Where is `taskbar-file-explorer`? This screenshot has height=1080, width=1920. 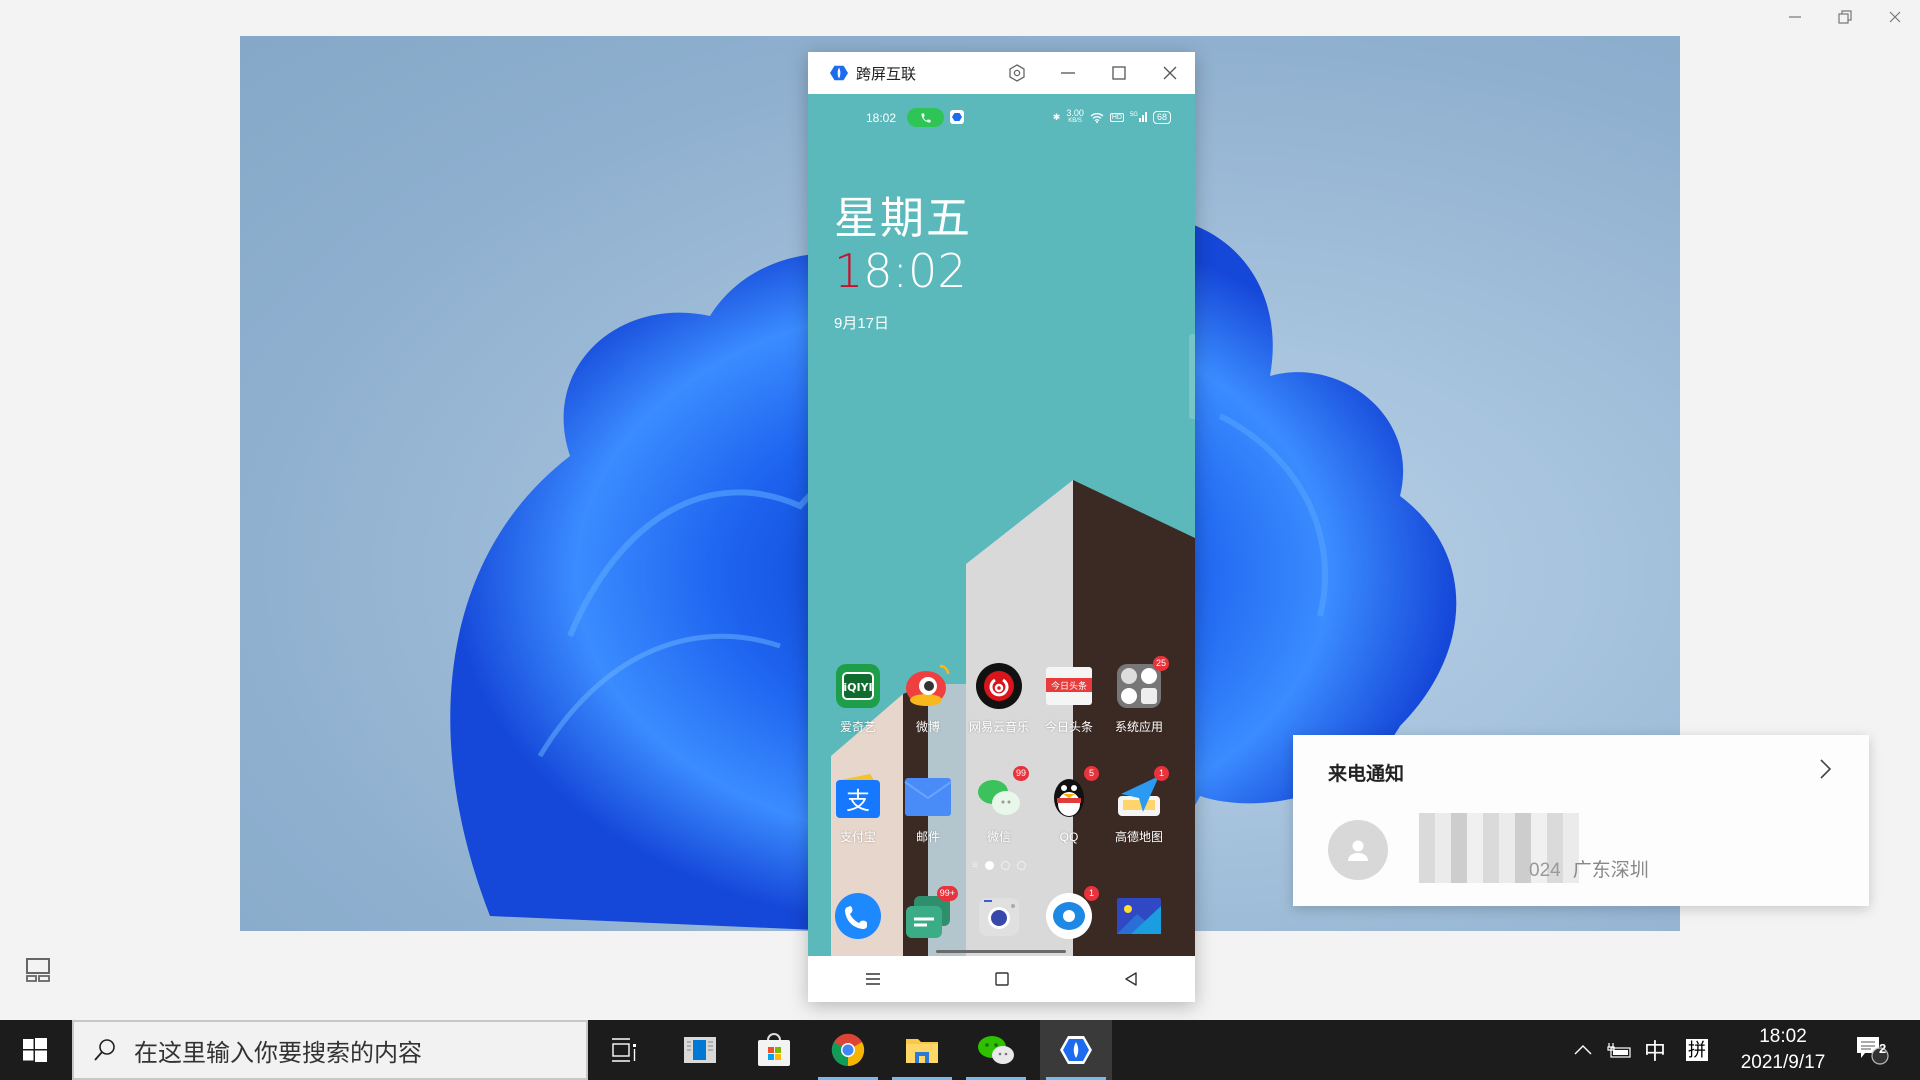 taskbar-file-explorer is located at coordinates (922, 1050).